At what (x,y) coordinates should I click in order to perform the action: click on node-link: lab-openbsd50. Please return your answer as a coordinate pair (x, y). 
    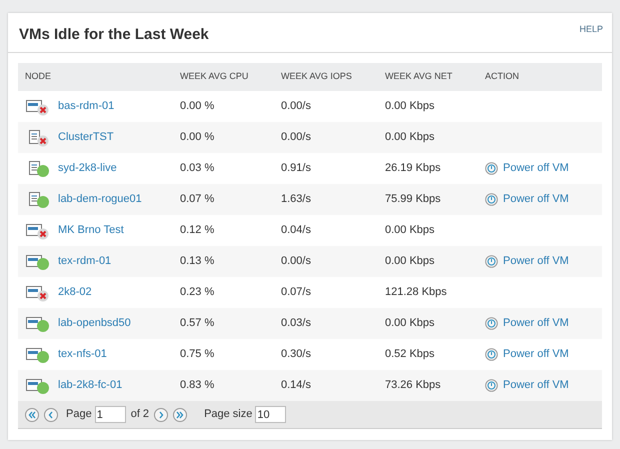
    Looking at the image, I should click on (94, 323).